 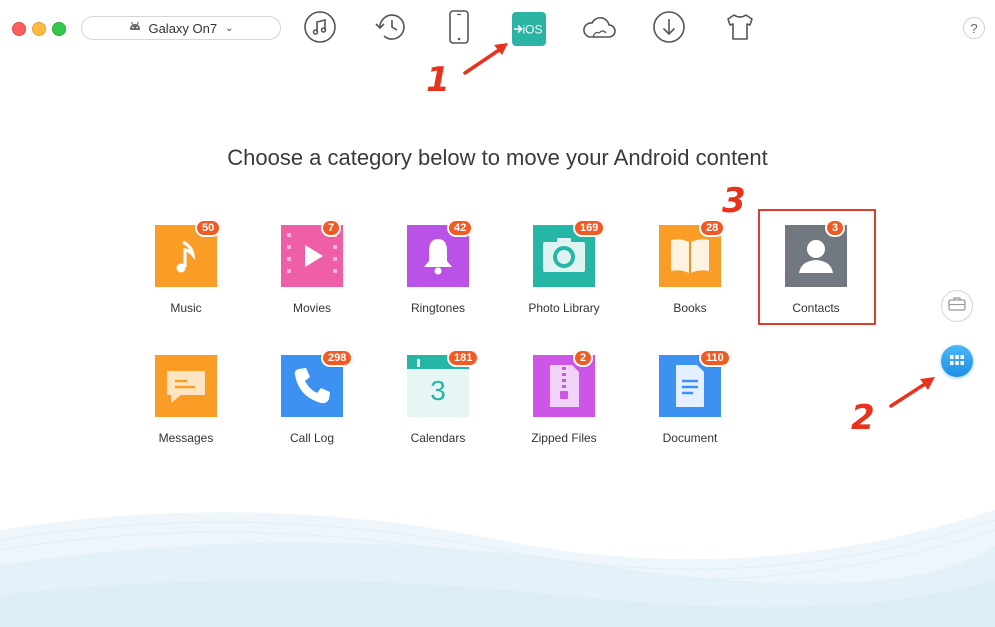 What do you see at coordinates (485, 59) in the screenshot?
I see `arrow-step1` at bounding box center [485, 59].